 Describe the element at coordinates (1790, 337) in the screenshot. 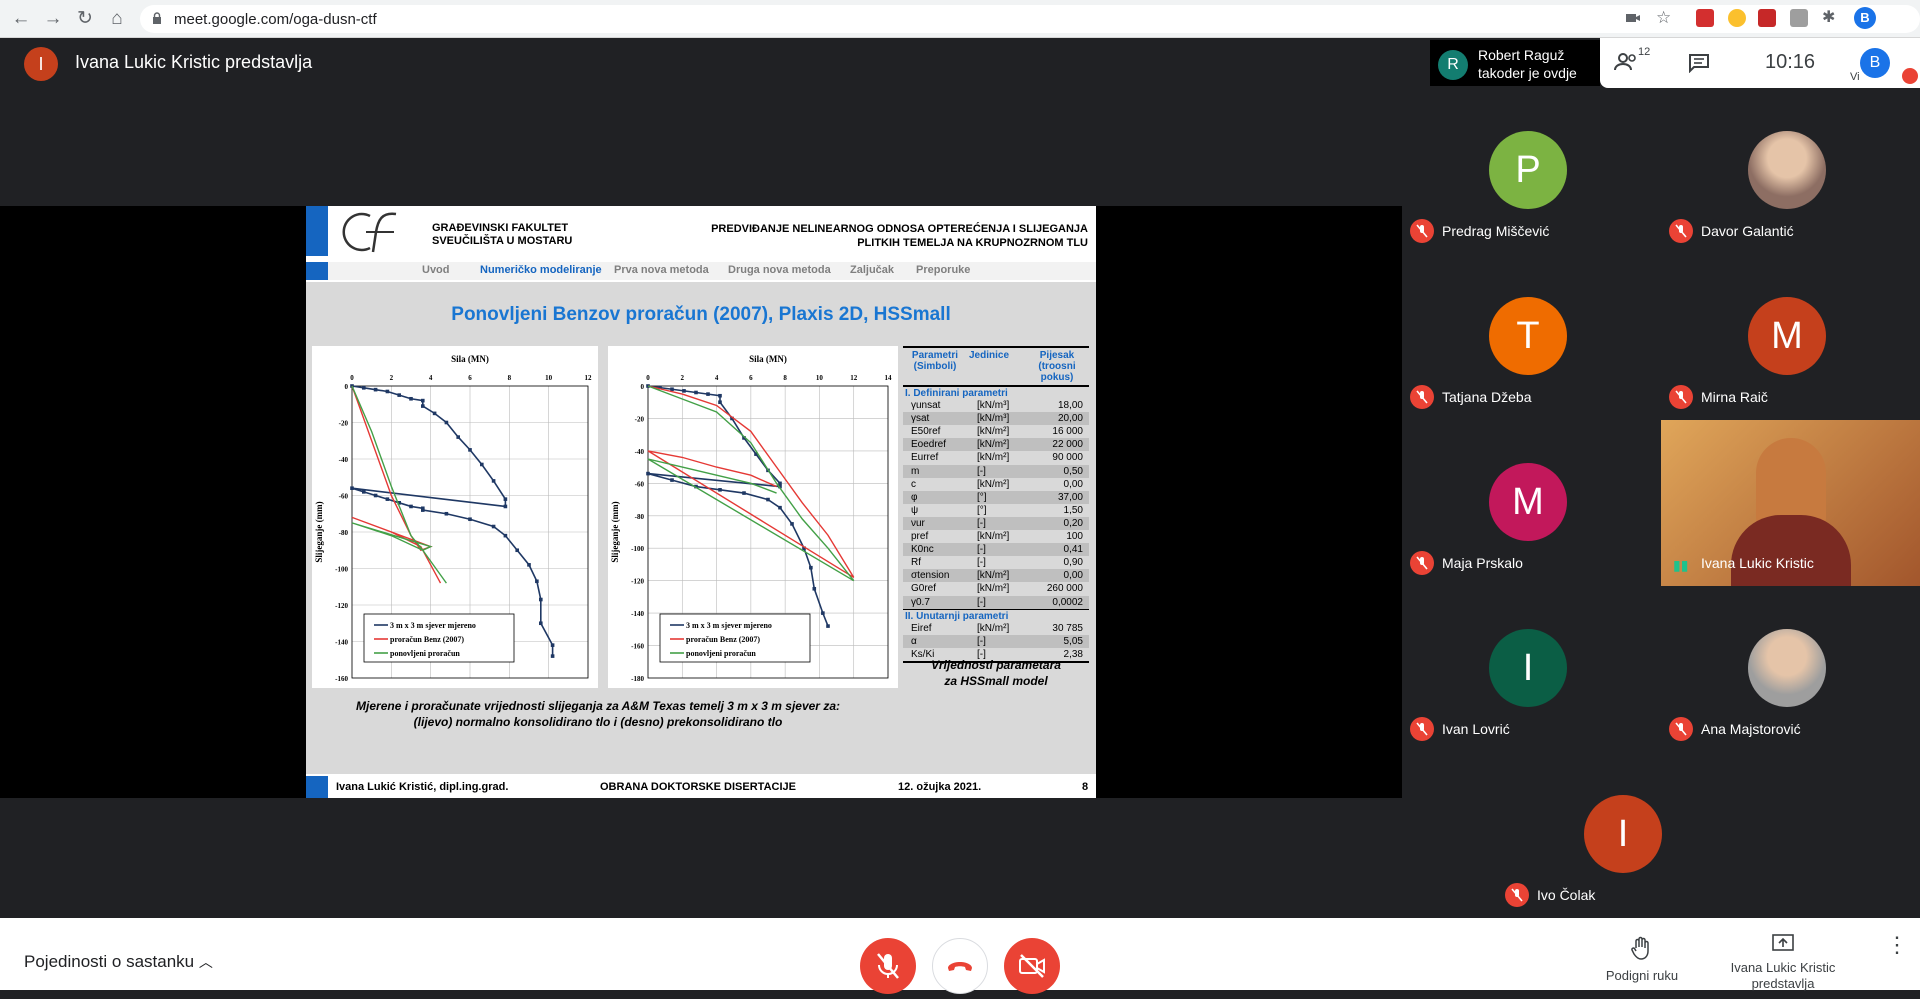

I see `participant-tile: M Mirna Raič` at that location.